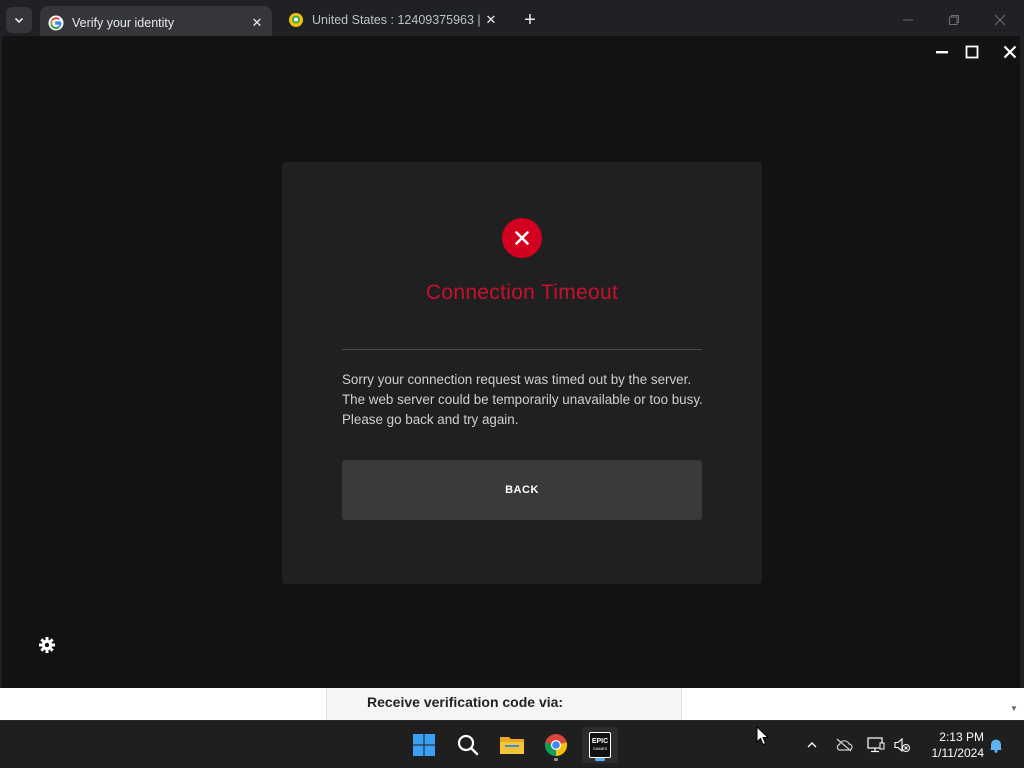 The height and width of the screenshot is (768, 1024). I want to click on underlying-page: Receive verification code via: ▼, so click(512, 704).